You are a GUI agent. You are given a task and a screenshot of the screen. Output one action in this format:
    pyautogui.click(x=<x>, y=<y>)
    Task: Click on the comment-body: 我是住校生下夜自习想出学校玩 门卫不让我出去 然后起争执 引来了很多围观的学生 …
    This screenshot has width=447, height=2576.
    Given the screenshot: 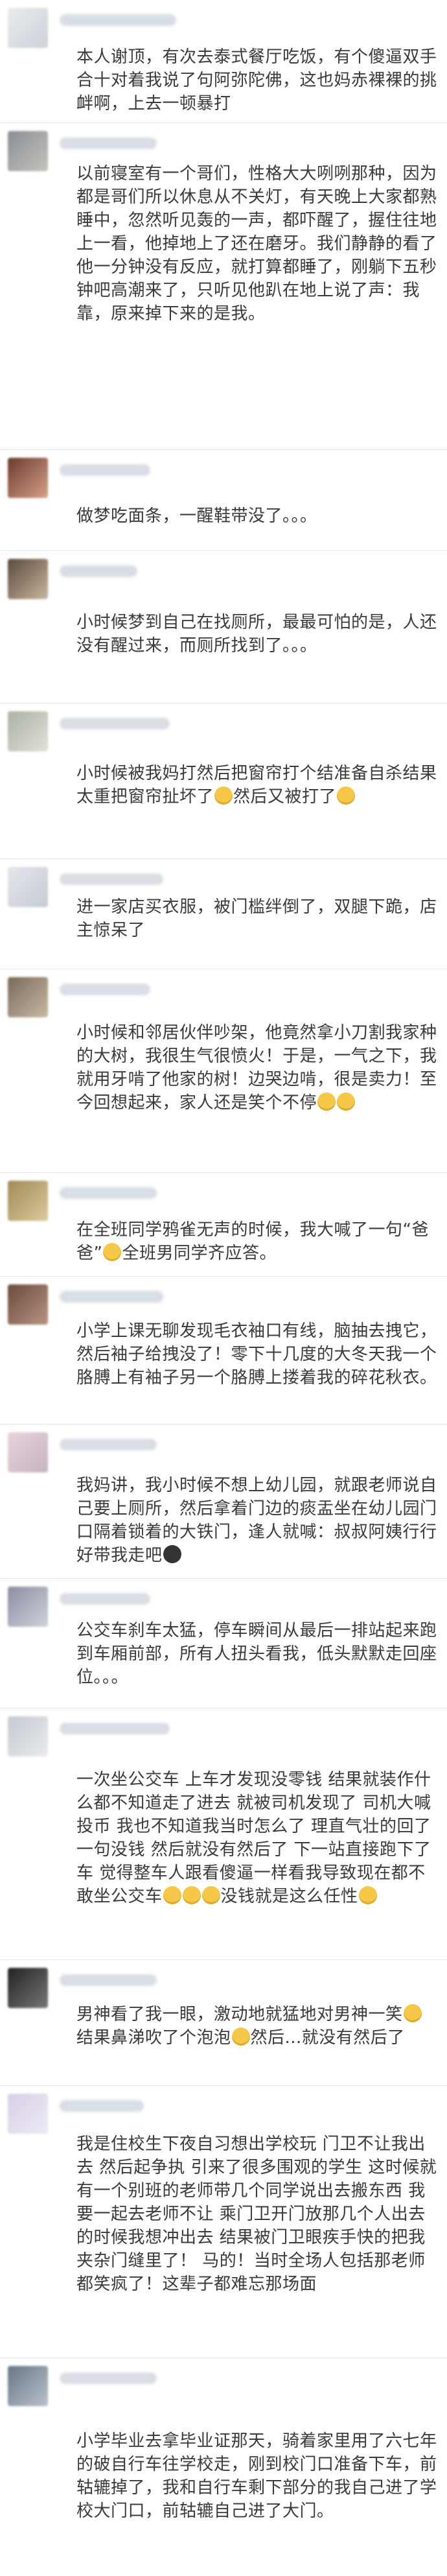 What is the action you would take?
    pyautogui.click(x=256, y=2214)
    